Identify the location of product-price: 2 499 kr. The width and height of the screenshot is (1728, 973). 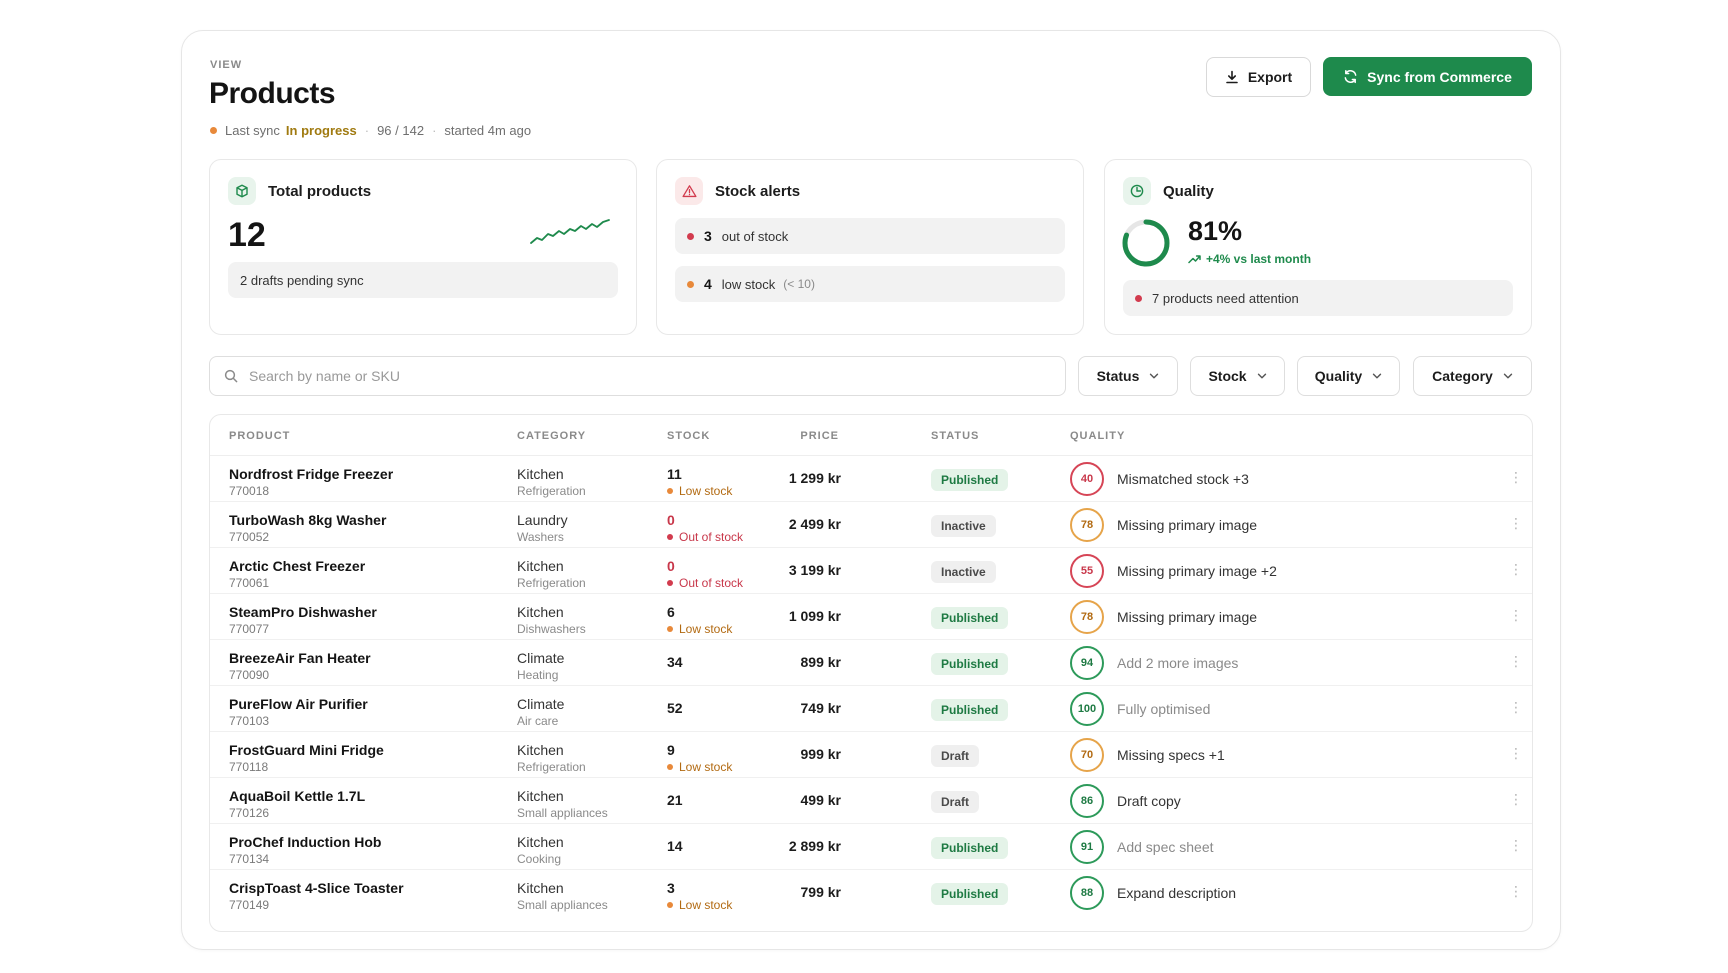
(814, 524).